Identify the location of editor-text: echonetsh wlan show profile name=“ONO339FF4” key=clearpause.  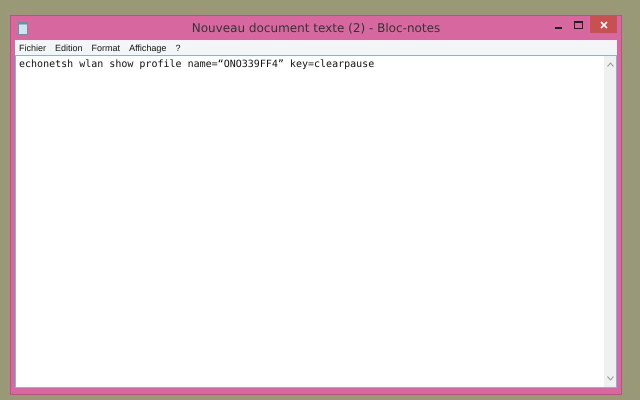
(196, 64).